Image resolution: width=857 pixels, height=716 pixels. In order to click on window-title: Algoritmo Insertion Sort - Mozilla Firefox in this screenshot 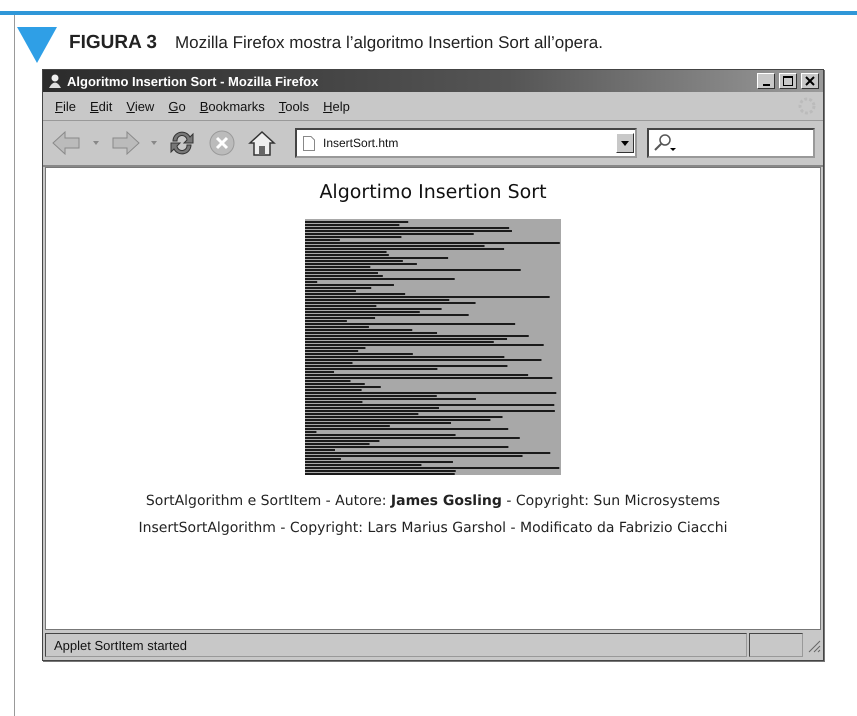, I will do `click(193, 81)`.